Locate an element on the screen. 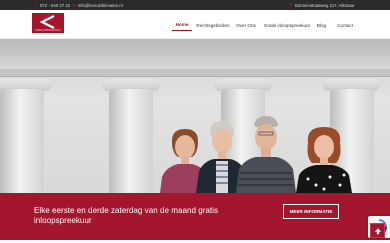  email-contact: info@kenuisbinnaten.nl is located at coordinates (97, 5).